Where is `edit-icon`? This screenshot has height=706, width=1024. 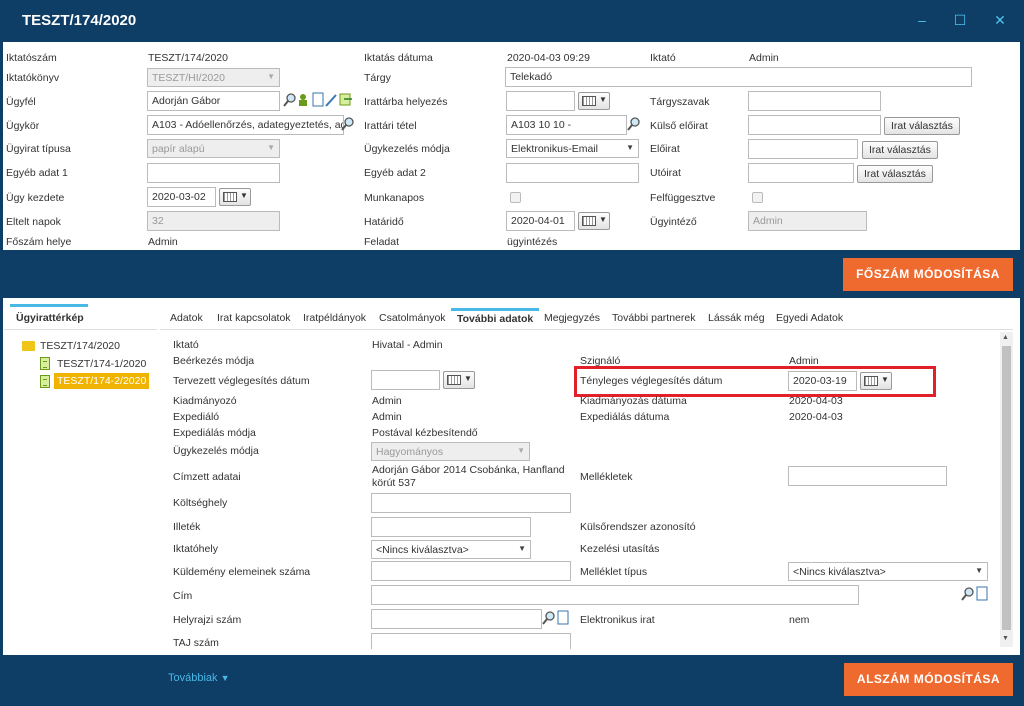 edit-icon is located at coordinates (331, 100).